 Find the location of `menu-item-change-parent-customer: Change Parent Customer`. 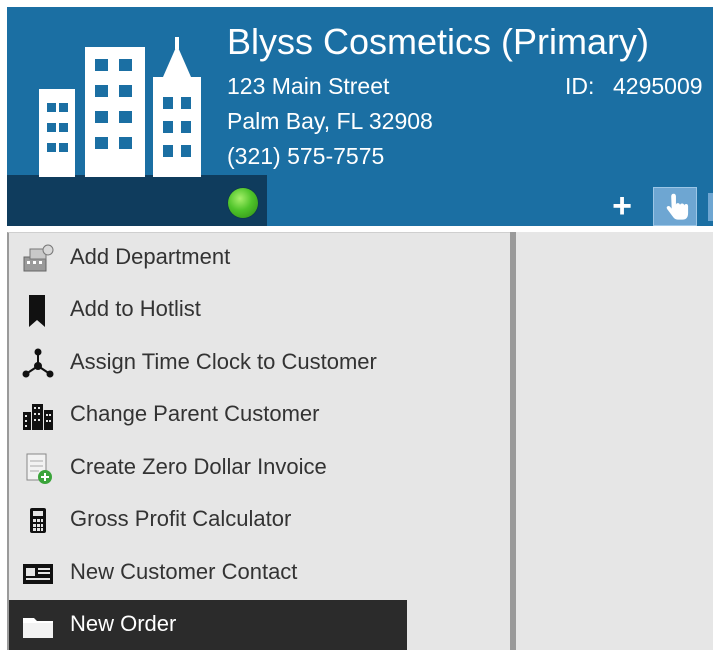

menu-item-change-parent-customer: Change Parent Customer is located at coordinates (208, 415).